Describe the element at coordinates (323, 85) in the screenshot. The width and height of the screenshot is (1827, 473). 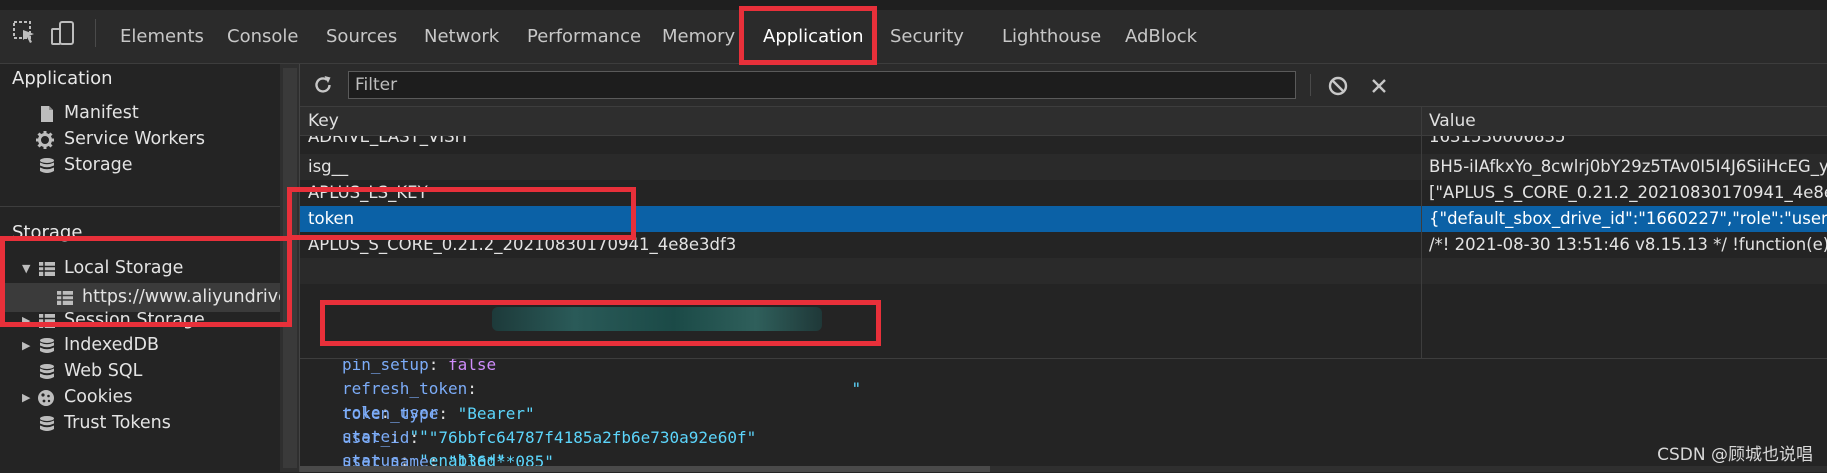
I see `refresh-icon` at that location.